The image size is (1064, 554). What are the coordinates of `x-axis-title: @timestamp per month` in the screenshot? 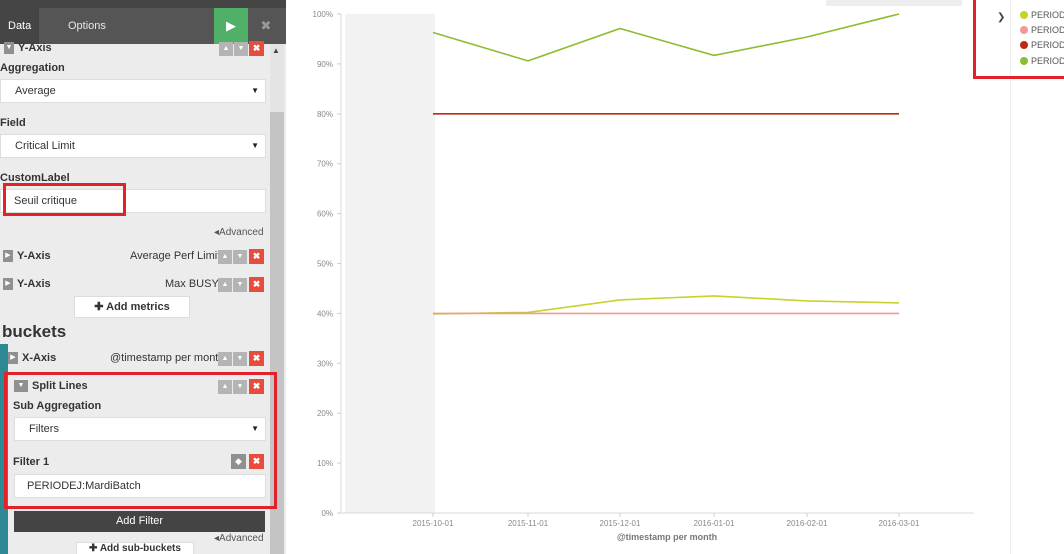 It's located at (667, 537).